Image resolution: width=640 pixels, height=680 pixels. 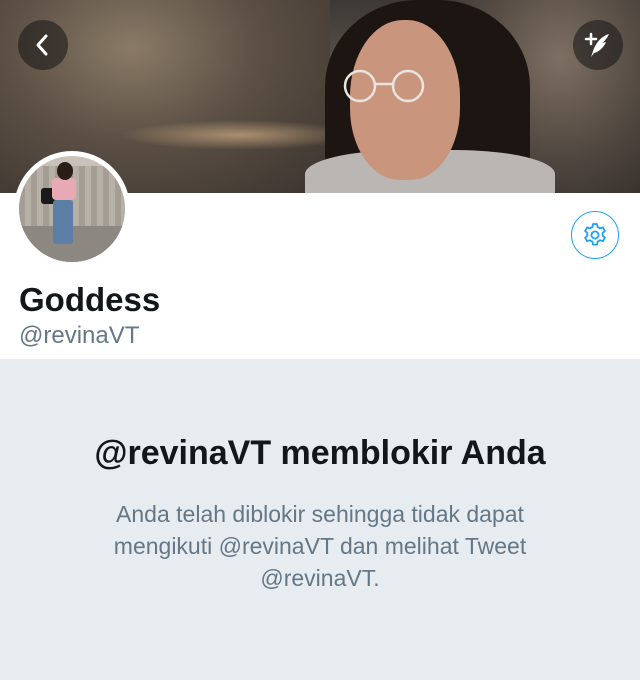 What do you see at coordinates (79, 335) in the screenshot?
I see `profile-handle: @revinaVT` at bounding box center [79, 335].